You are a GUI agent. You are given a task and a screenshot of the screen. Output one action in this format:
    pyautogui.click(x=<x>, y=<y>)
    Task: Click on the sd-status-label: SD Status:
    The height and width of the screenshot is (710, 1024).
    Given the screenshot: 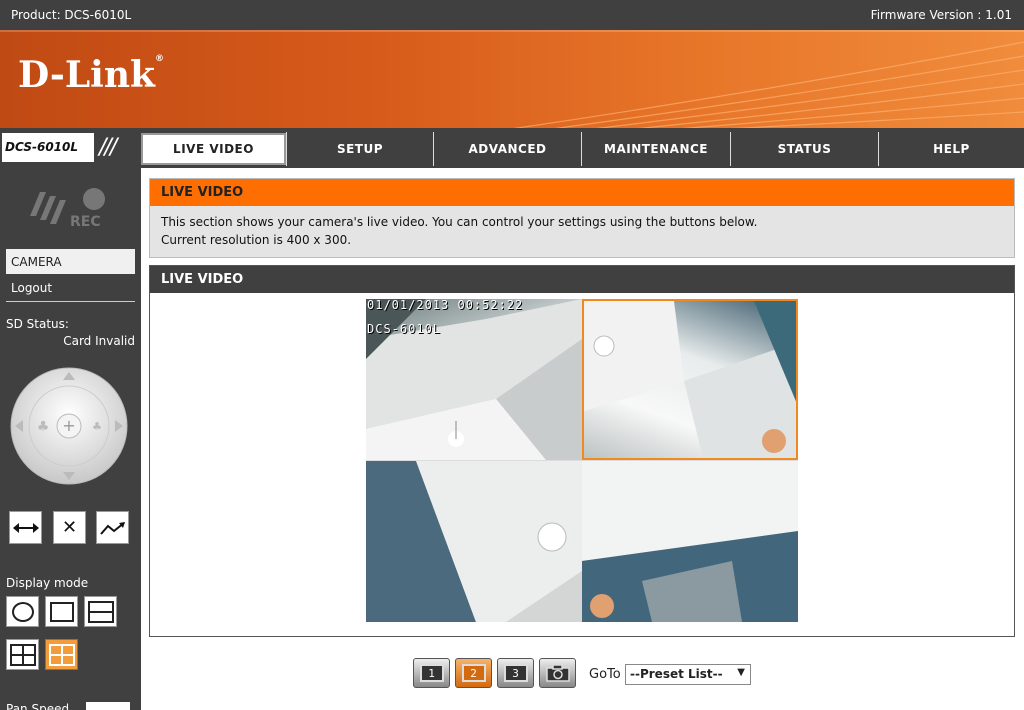 What is the action you would take?
    pyautogui.click(x=37, y=324)
    